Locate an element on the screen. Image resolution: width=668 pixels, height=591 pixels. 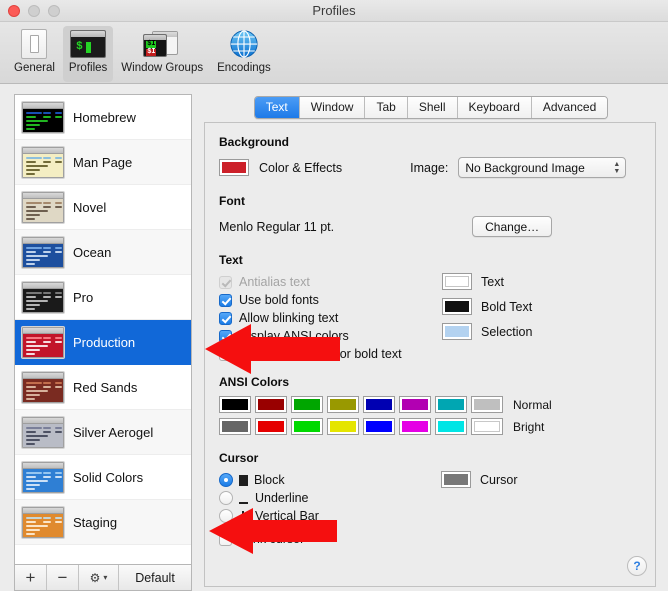
cursor-style-row: Block is located at coordinates (319, 480).